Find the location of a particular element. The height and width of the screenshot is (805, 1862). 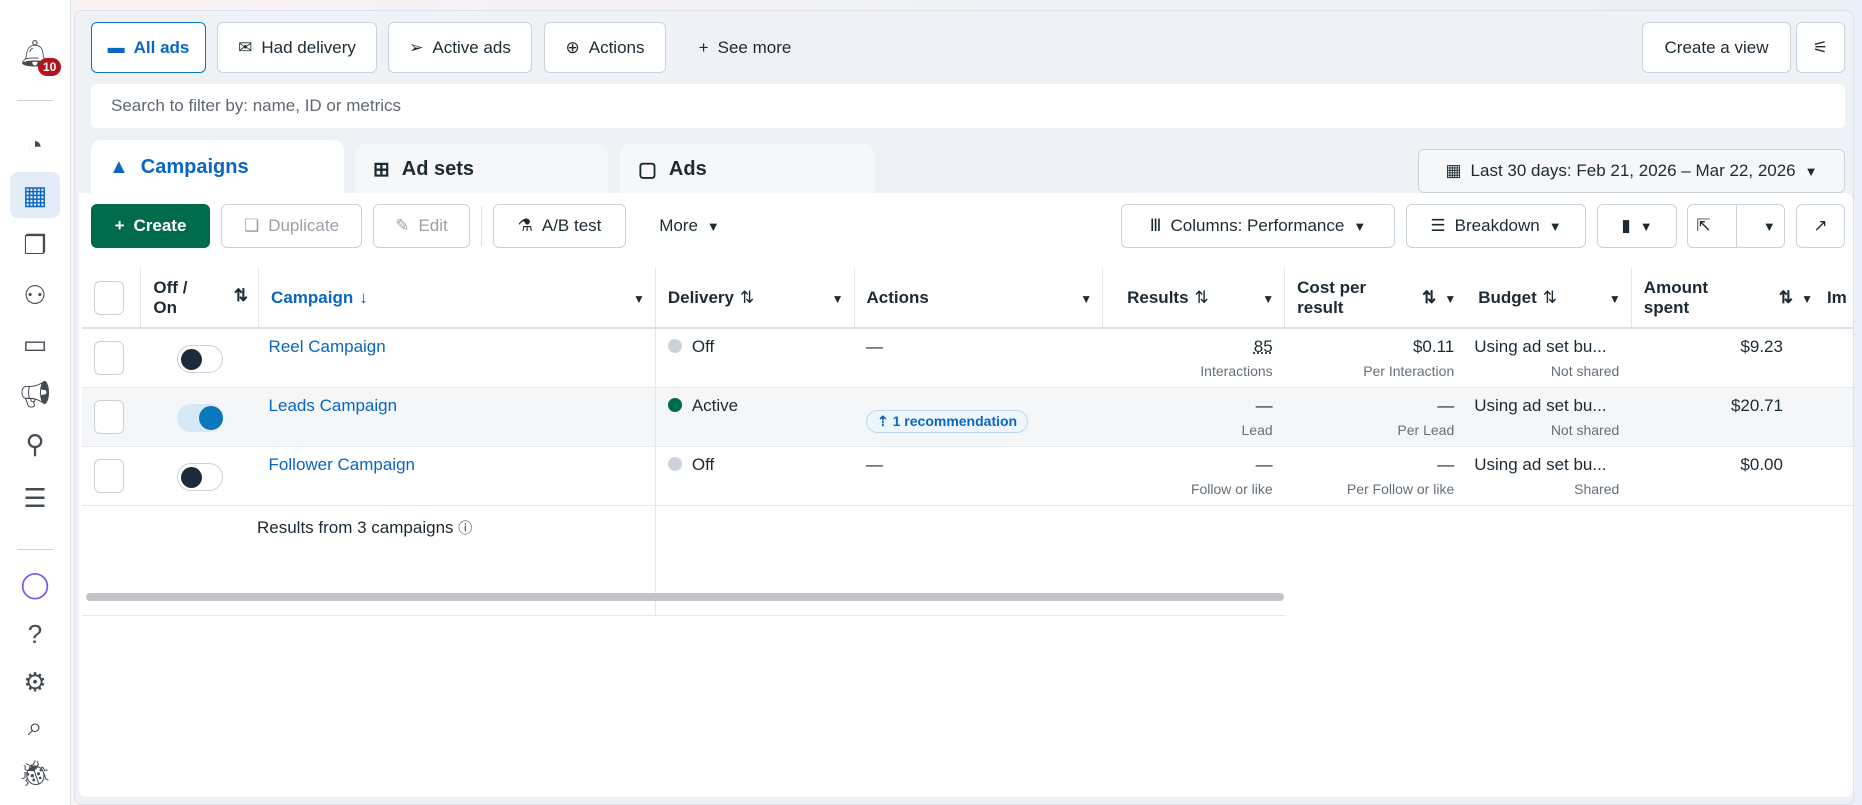

chevron-down-icon: ▼ is located at coordinates (1769, 226).